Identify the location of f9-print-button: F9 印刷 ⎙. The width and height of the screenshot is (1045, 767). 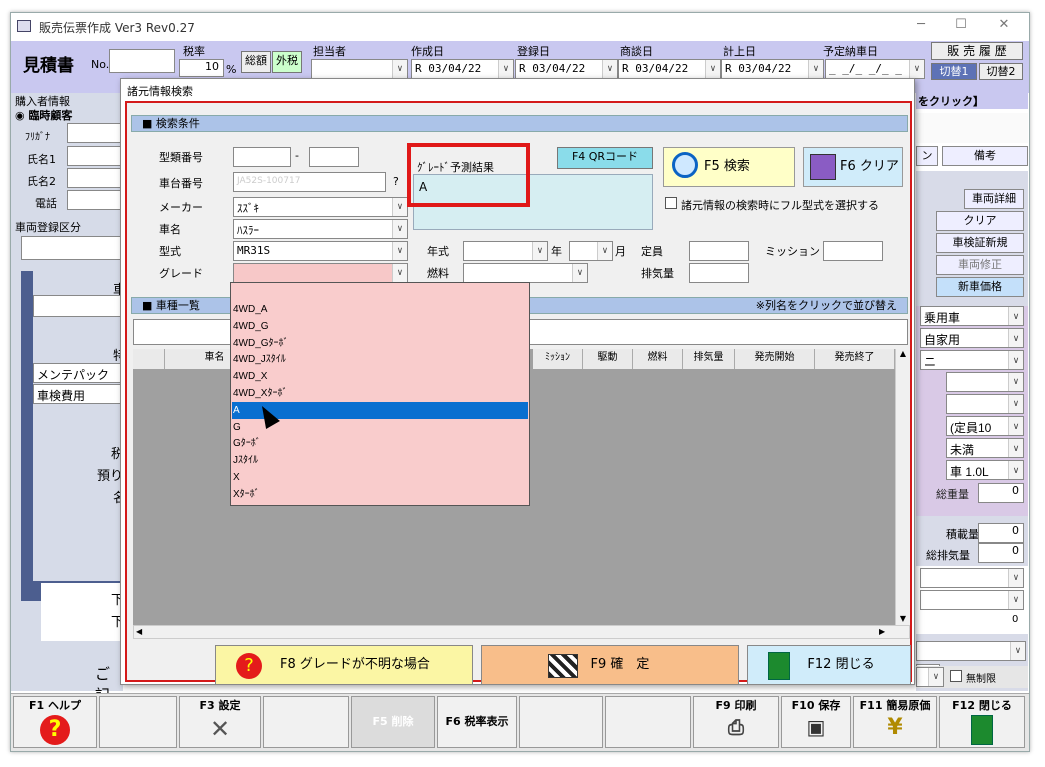
(736, 722).